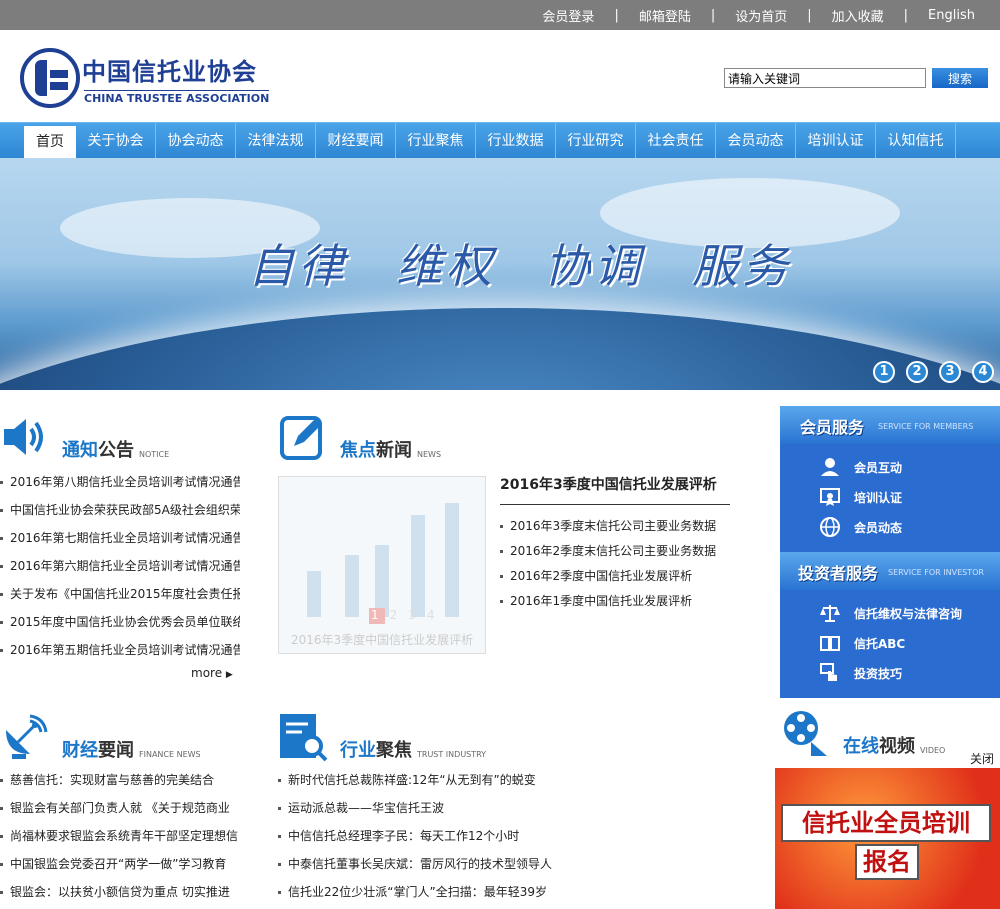 This screenshot has height=909, width=1000. I want to click on nav-social-responsibility: 社会责任, so click(676, 141).